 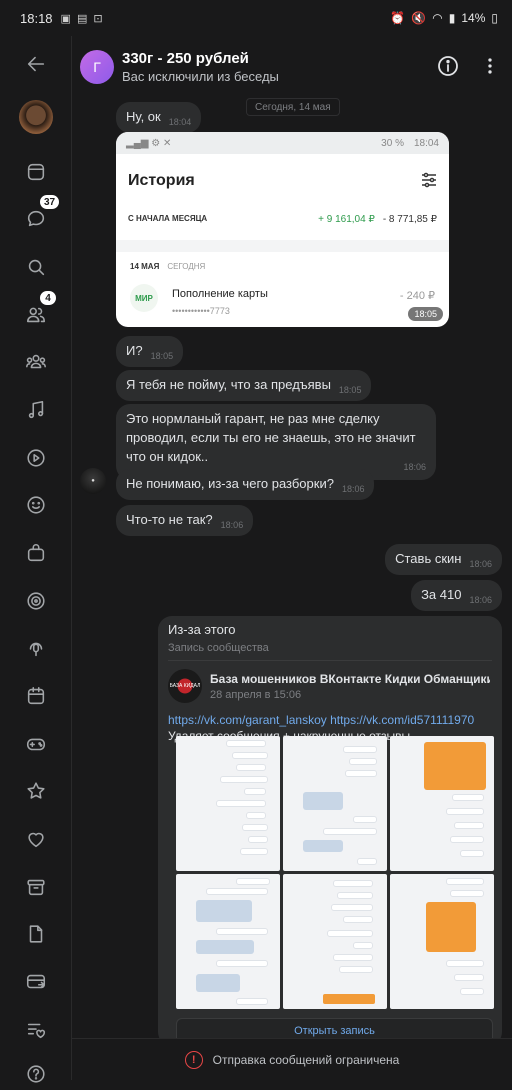 What do you see at coordinates (256, 18) in the screenshot?
I see `status-bar: 18:18 ▣ ▤ ⊡ ⏰ 🔇 ◠ ▮ 14% ▯` at bounding box center [256, 18].